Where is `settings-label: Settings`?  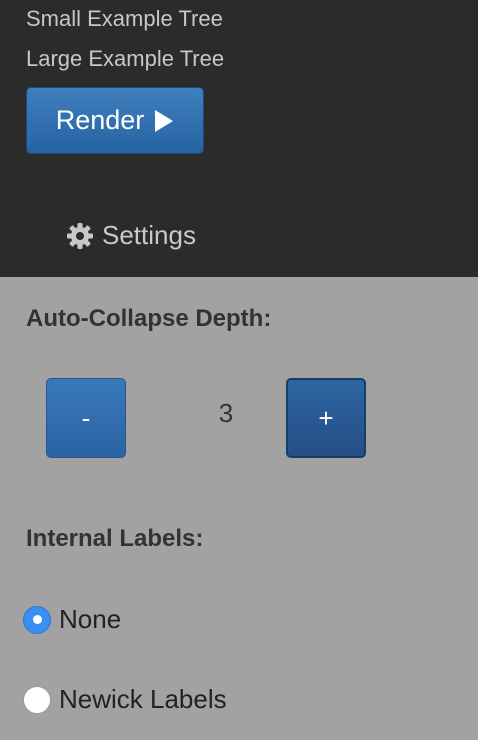
settings-label: Settings is located at coordinates (149, 235).